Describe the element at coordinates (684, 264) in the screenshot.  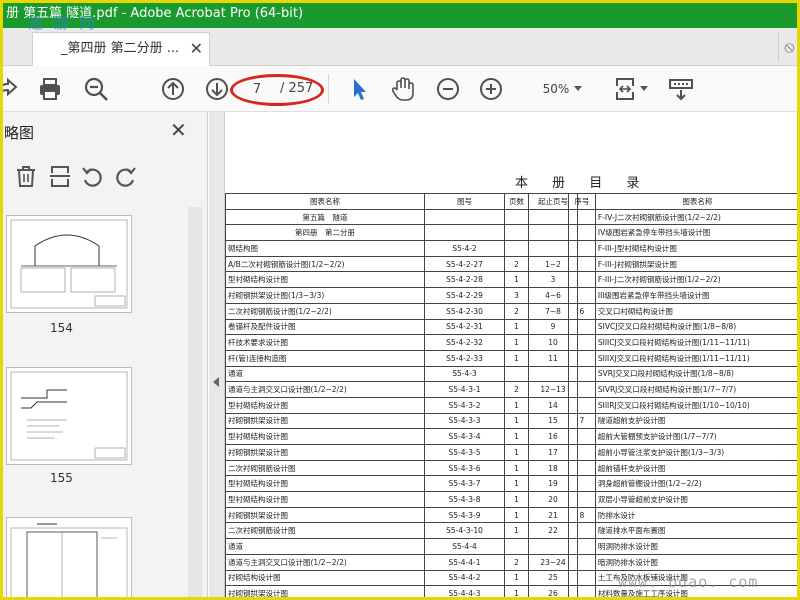
I see `table-row: F-III-J衬砌钢拱架设计图` at that location.